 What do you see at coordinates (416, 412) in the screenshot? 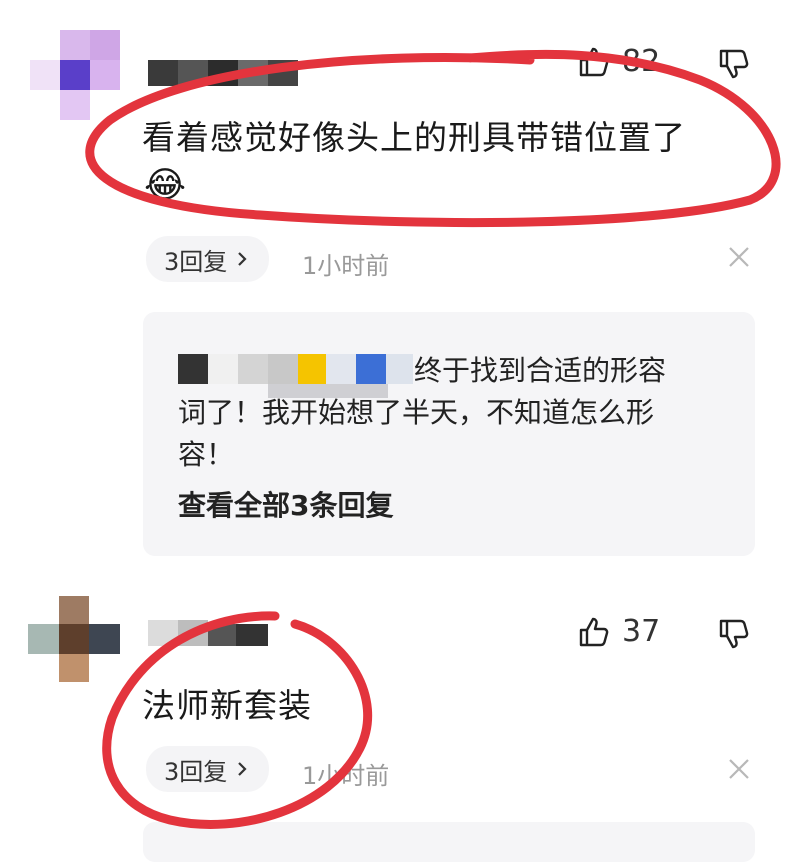
I see `reply-text-line: 词了！我开始想了半天，不知道怎么形` at bounding box center [416, 412].